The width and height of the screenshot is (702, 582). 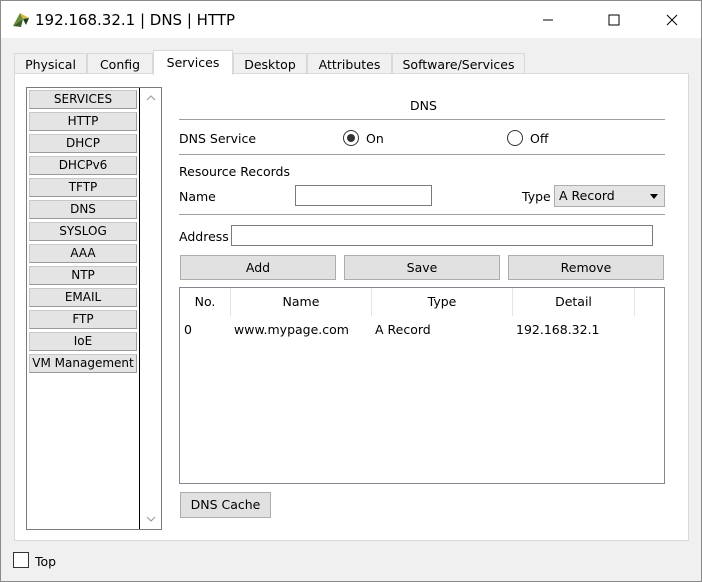 What do you see at coordinates (83, 143) in the screenshot?
I see `sidebar-item-dhcp: DHCP` at bounding box center [83, 143].